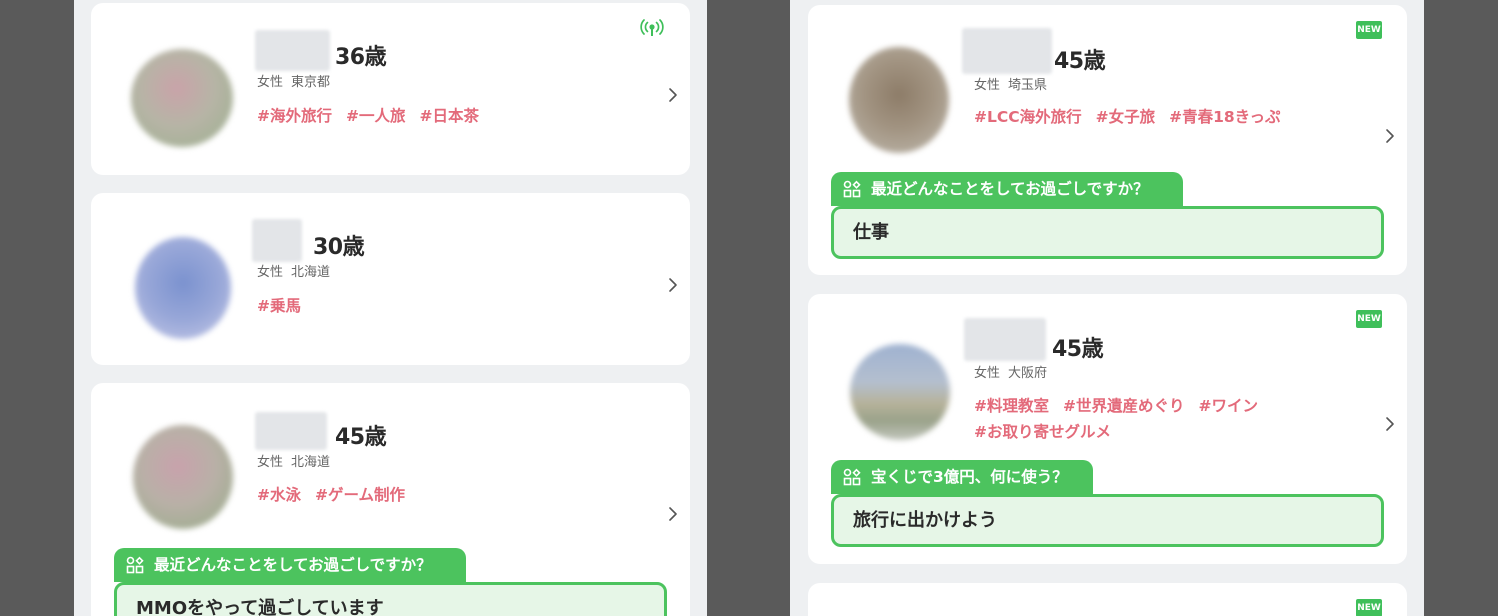 The image size is (1498, 616). Describe the element at coordinates (294, 116) in the screenshot. I see `tag: #海外旅行` at that location.